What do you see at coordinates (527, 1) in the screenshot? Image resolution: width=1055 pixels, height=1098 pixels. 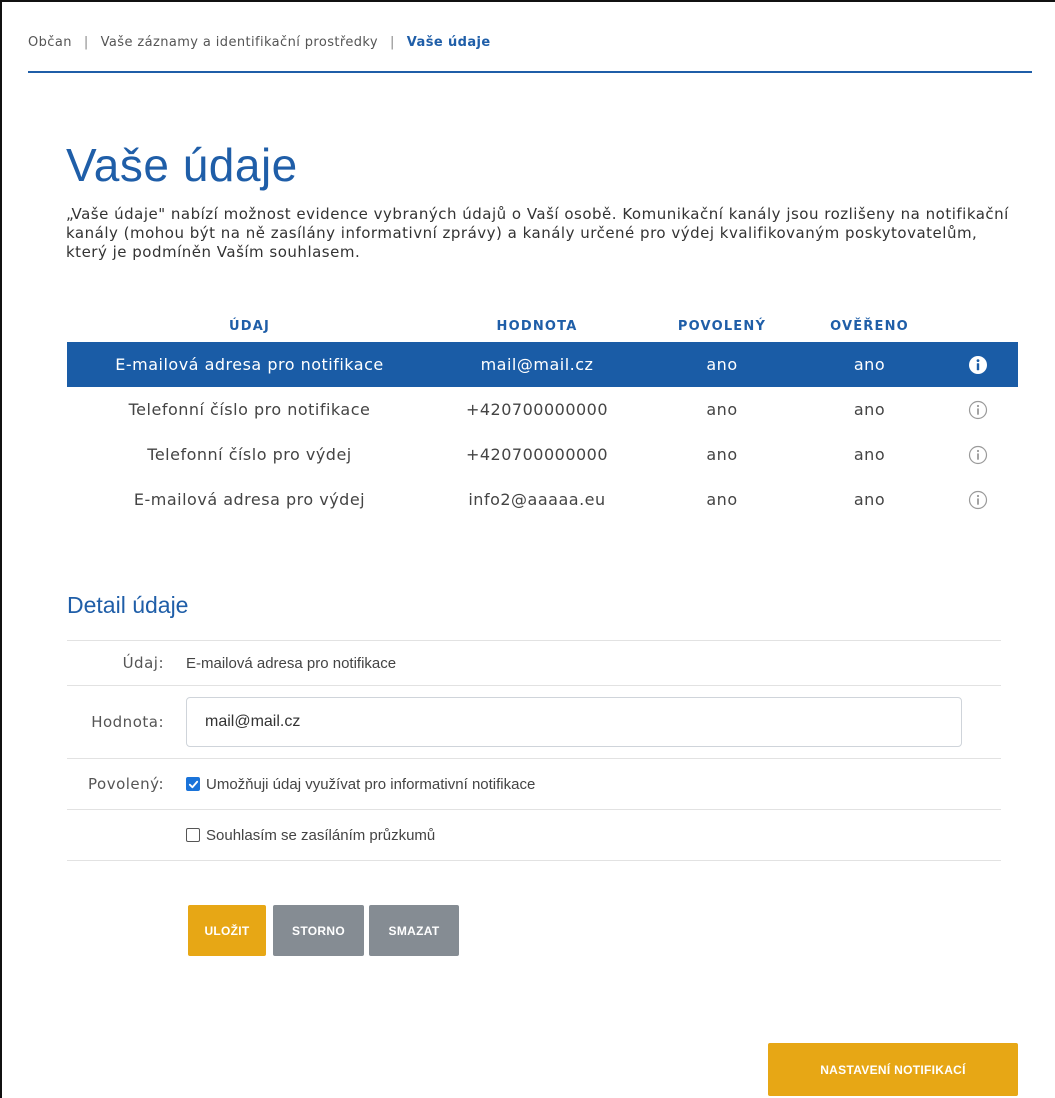 I see `window-frame-top` at bounding box center [527, 1].